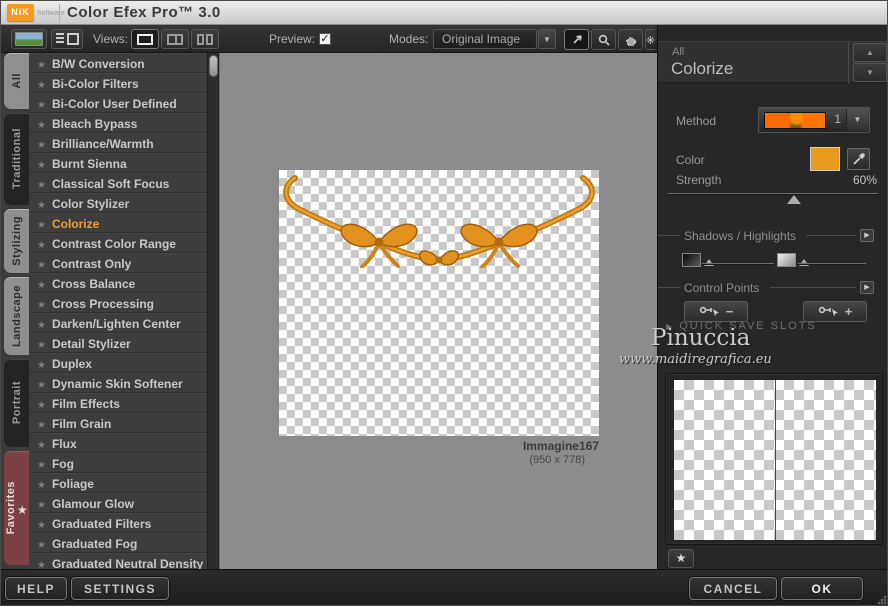  I want to click on shadows-swatch, so click(691, 260).